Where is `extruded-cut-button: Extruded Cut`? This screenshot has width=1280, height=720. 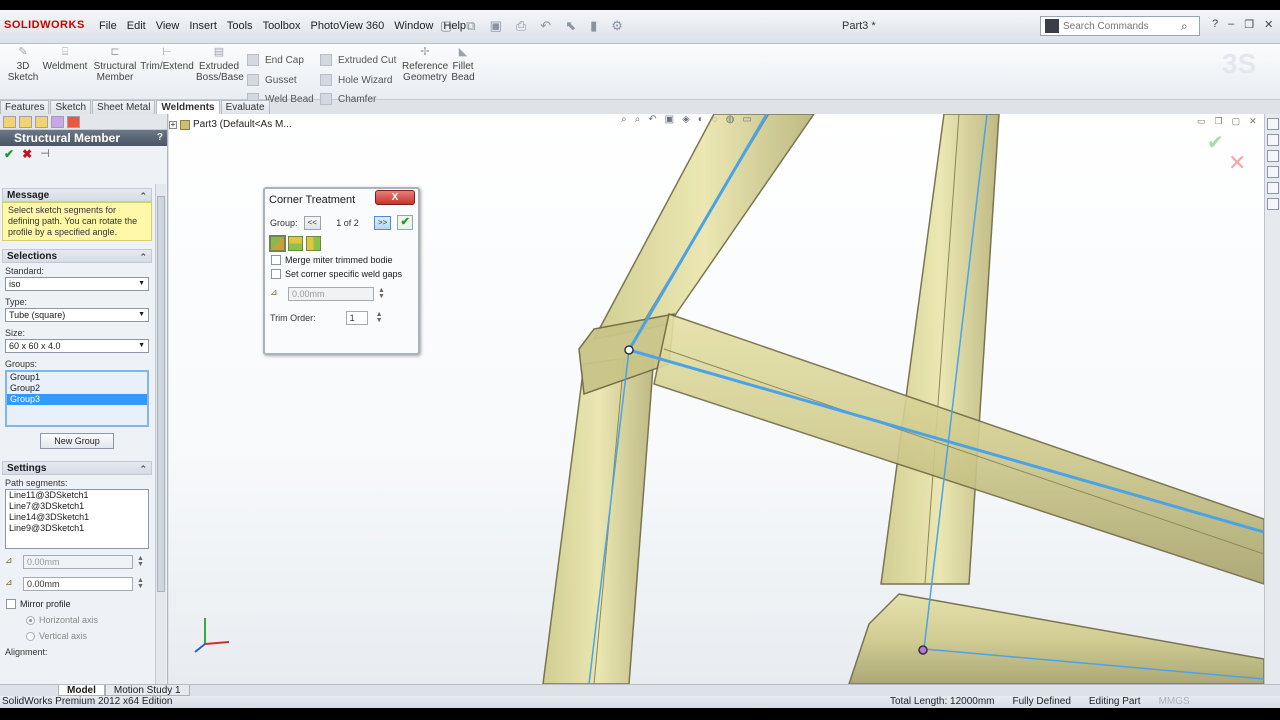 extruded-cut-button: Extruded Cut is located at coordinates (358, 60).